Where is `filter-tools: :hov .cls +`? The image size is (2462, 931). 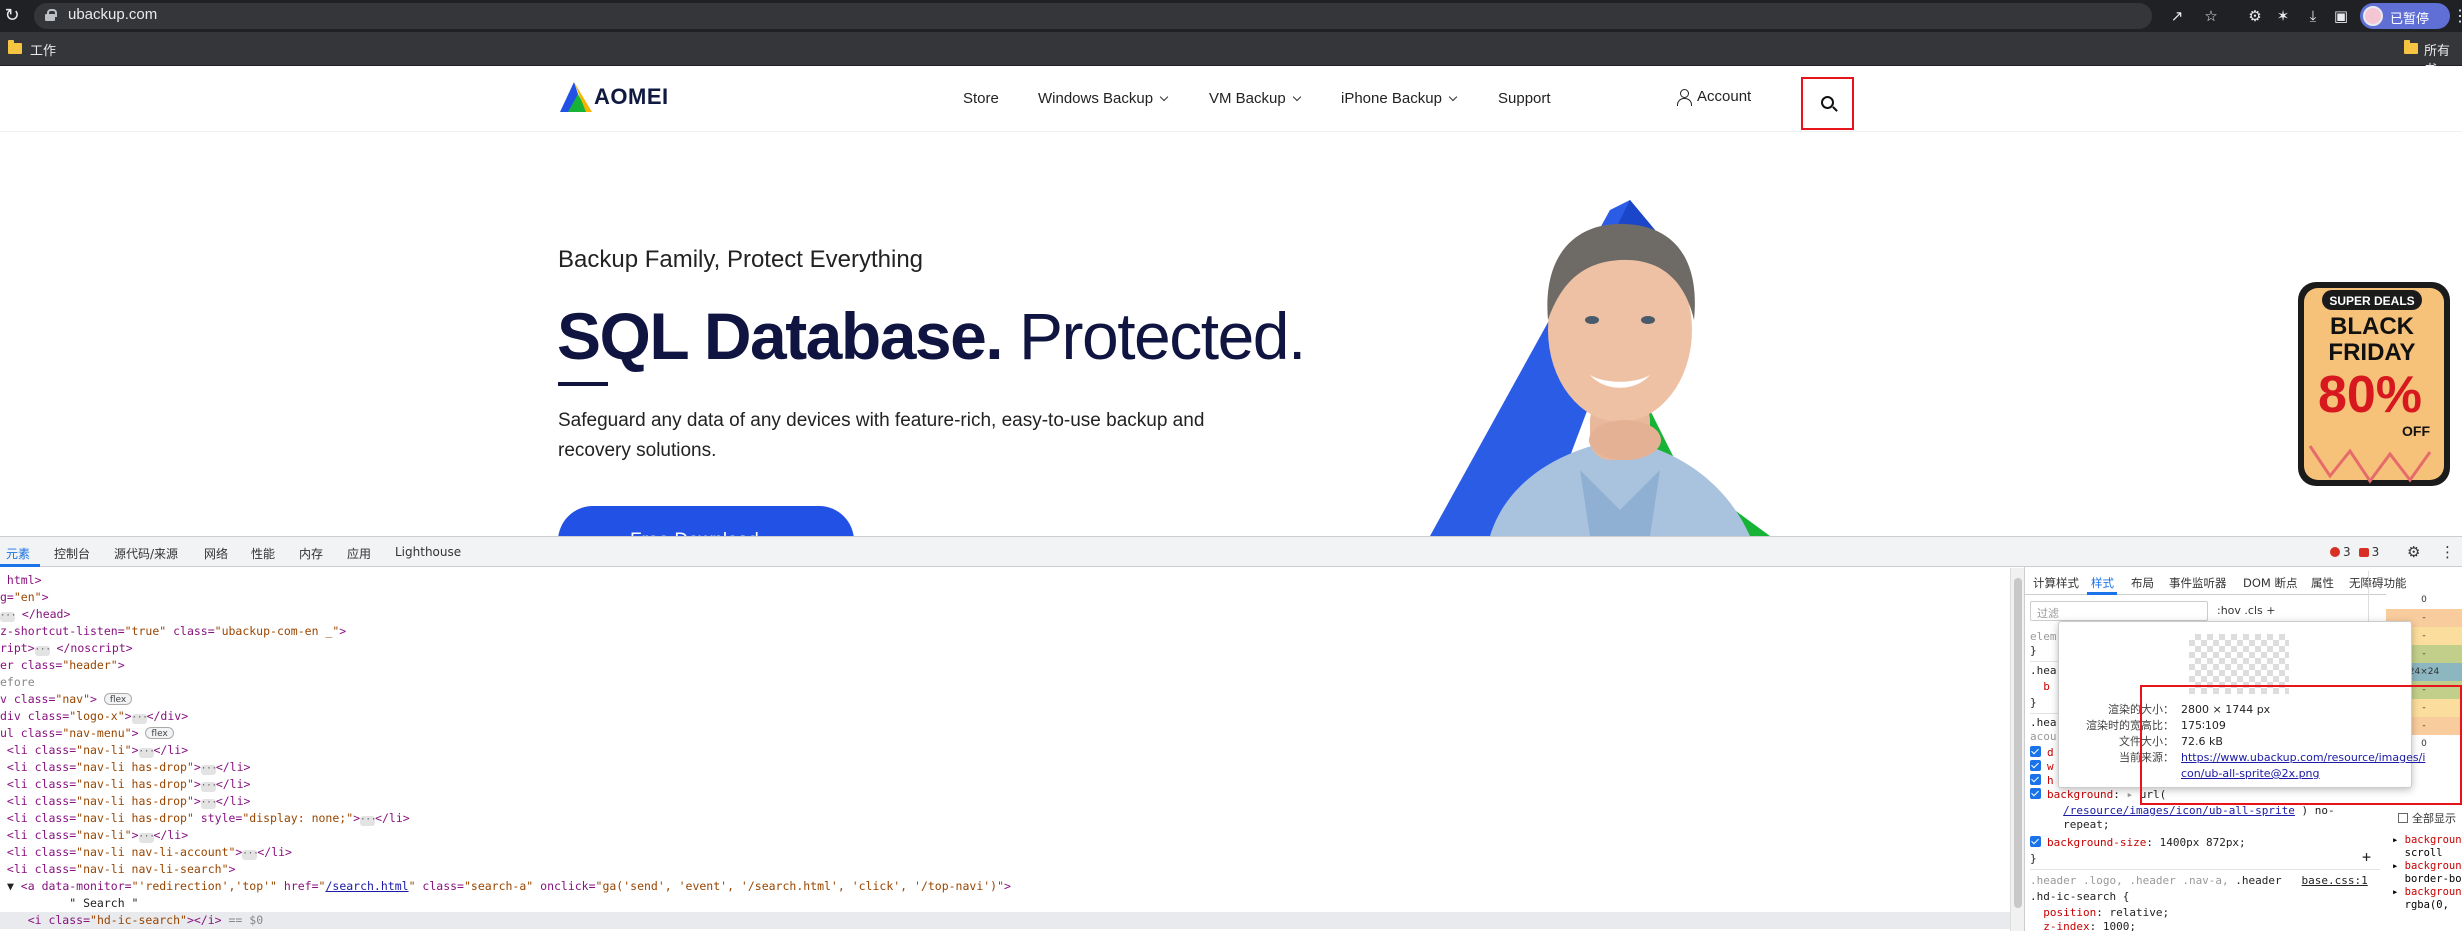 filter-tools: :hov .cls + is located at coordinates (2246, 610).